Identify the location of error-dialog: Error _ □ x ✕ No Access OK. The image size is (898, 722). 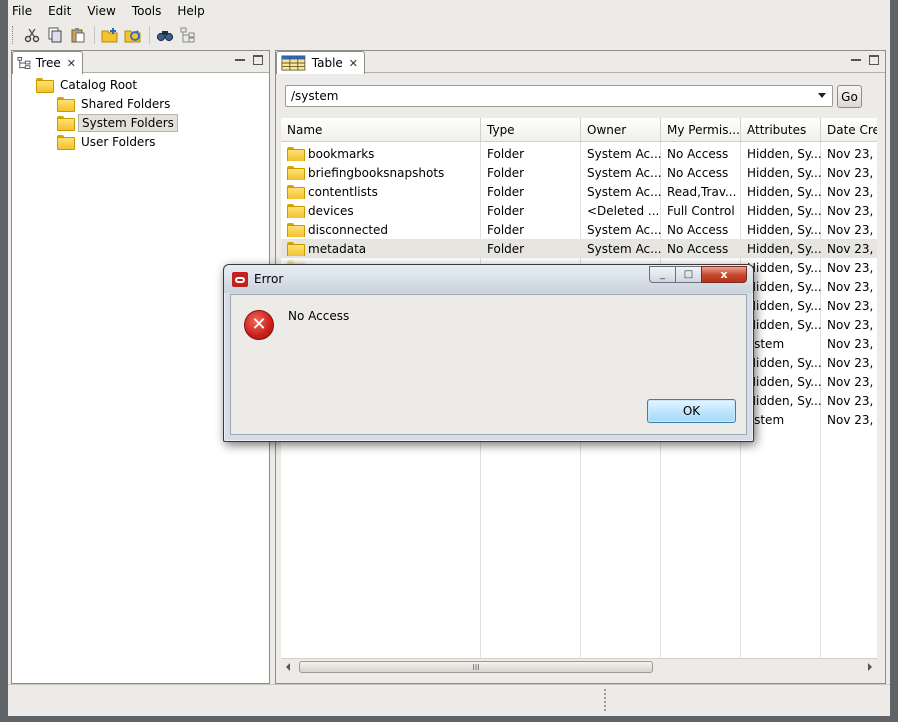
(488, 353).